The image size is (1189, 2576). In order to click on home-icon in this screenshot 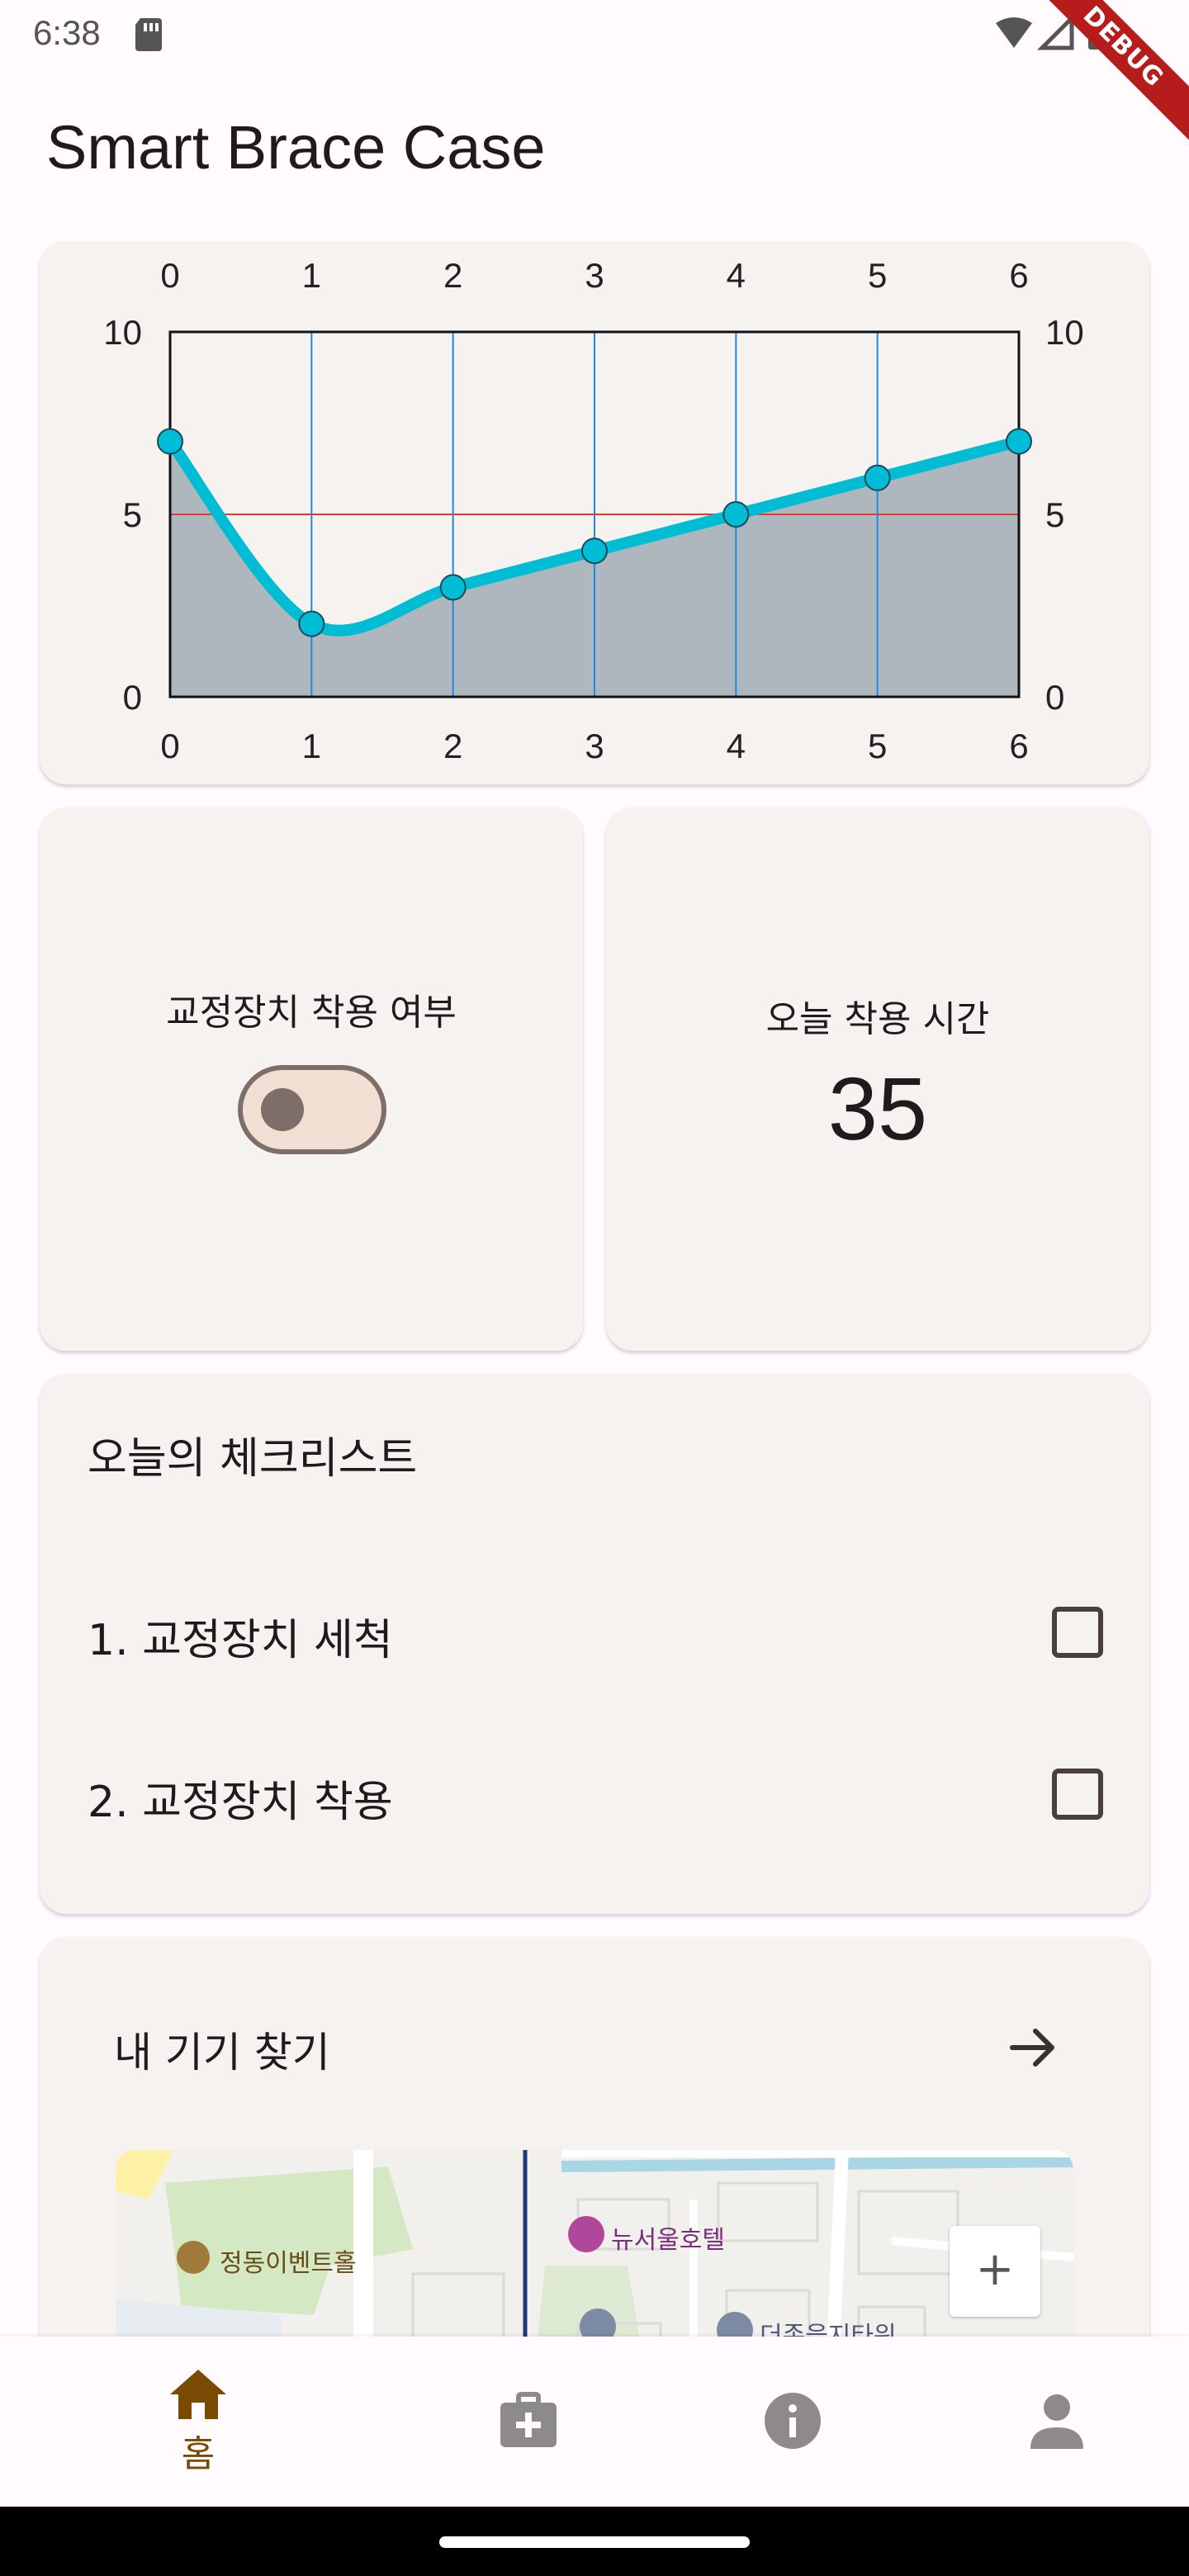, I will do `click(198, 2394)`.